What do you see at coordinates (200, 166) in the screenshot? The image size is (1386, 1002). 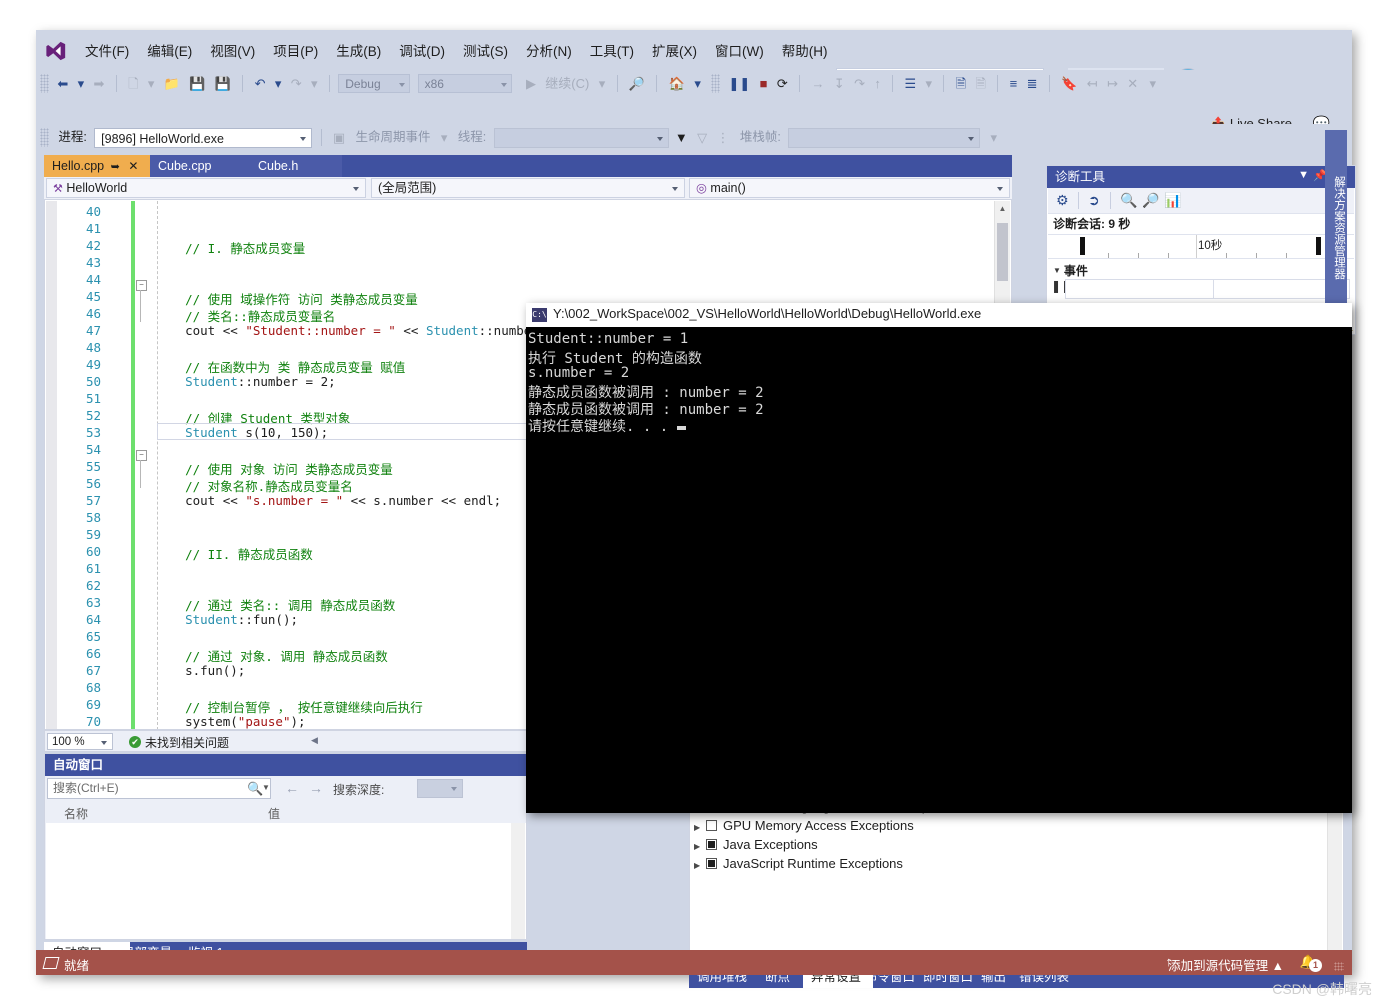 I see `editor-tab-cube-cpp: Cube.cpp` at bounding box center [200, 166].